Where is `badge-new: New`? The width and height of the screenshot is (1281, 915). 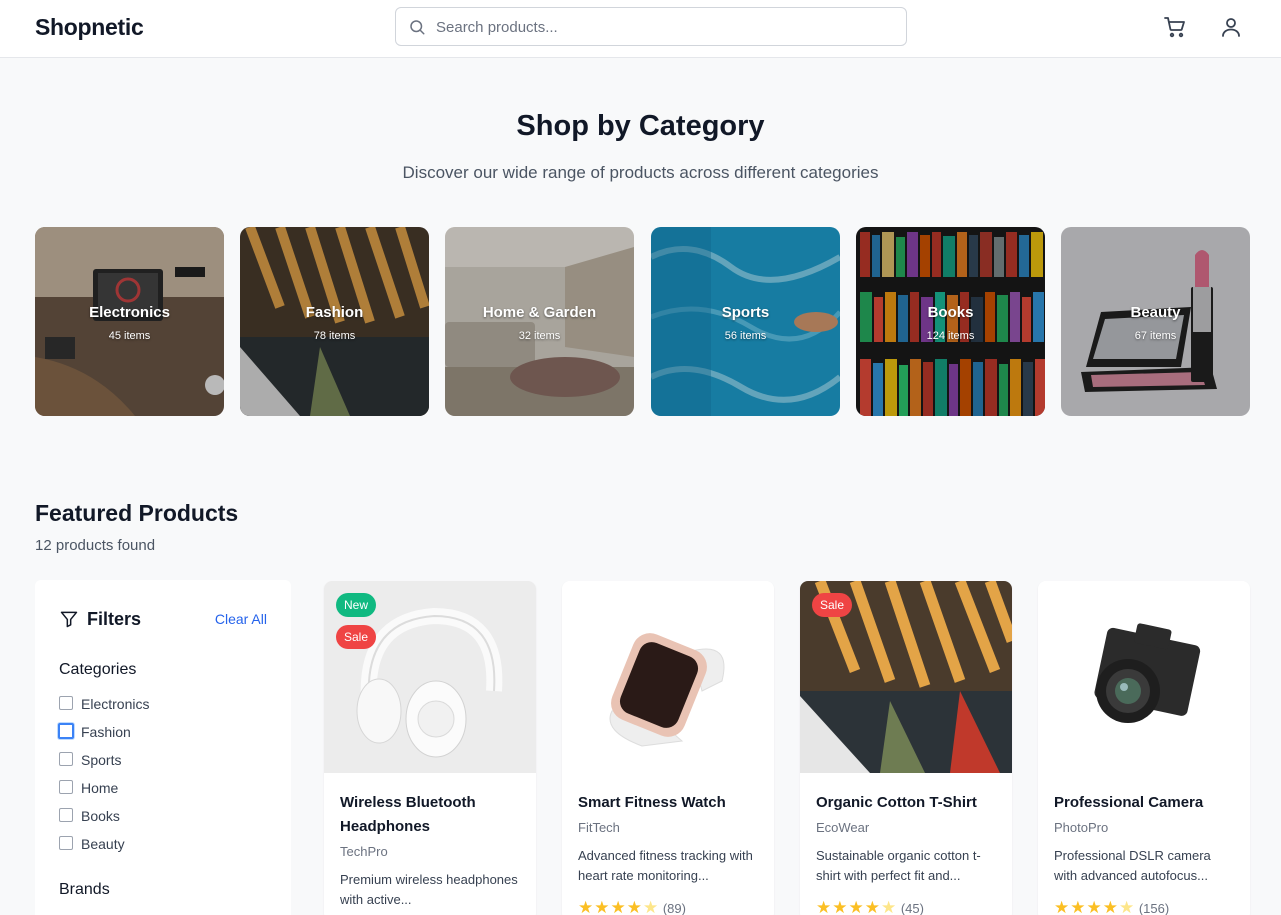 badge-new: New is located at coordinates (356, 605).